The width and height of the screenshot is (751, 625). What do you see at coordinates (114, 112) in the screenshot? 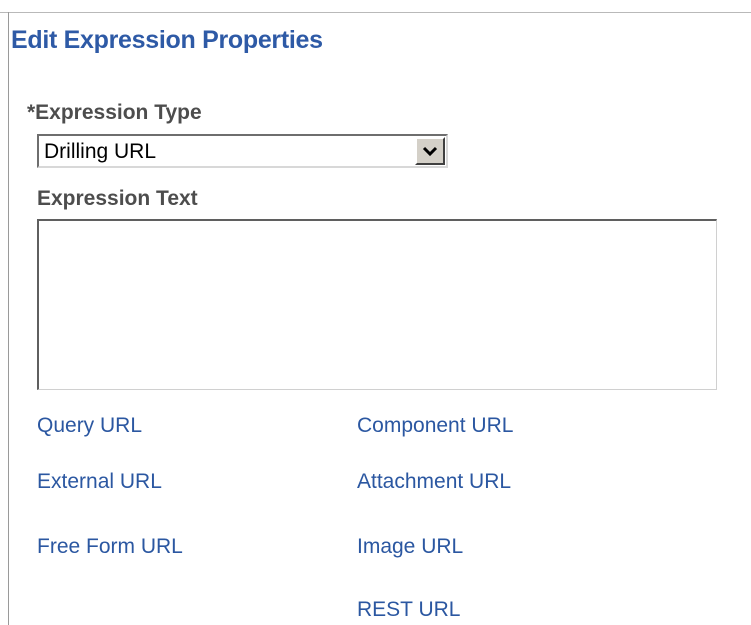
I see `expression-type-label: *Expression Type` at bounding box center [114, 112].